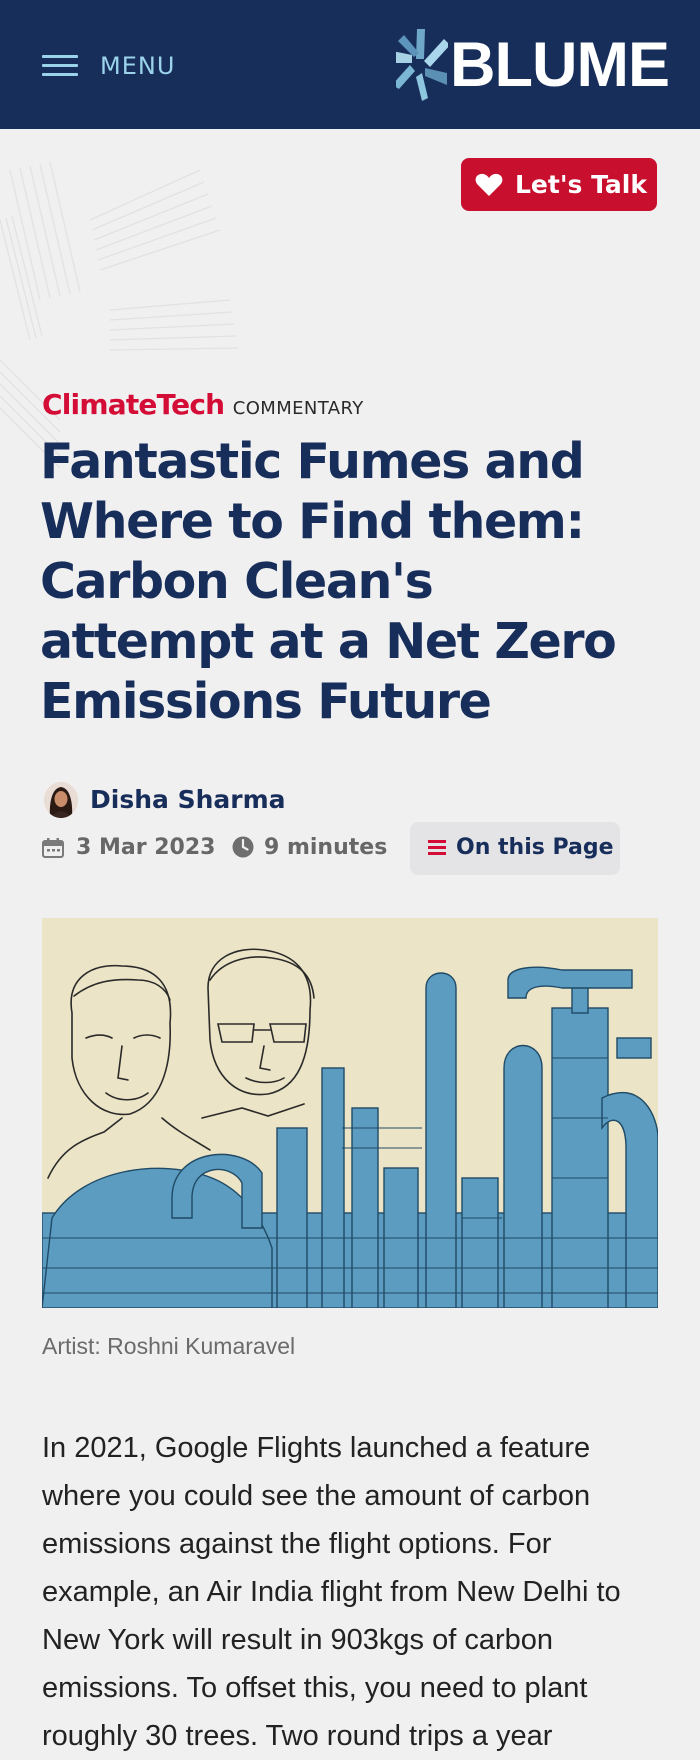 This screenshot has height=1760, width=700. What do you see at coordinates (422, 65) in the screenshot?
I see `blume-logo-mark` at bounding box center [422, 65].